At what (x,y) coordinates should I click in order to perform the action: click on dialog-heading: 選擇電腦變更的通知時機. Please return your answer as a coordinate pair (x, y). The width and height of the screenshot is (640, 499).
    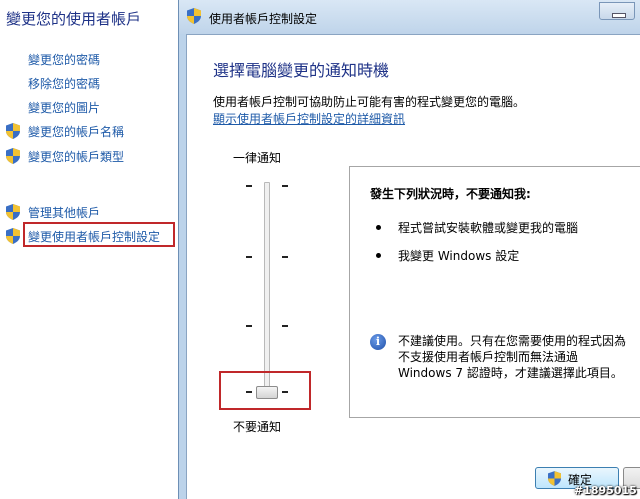
    Looking at the image, I should click on (301, 70).